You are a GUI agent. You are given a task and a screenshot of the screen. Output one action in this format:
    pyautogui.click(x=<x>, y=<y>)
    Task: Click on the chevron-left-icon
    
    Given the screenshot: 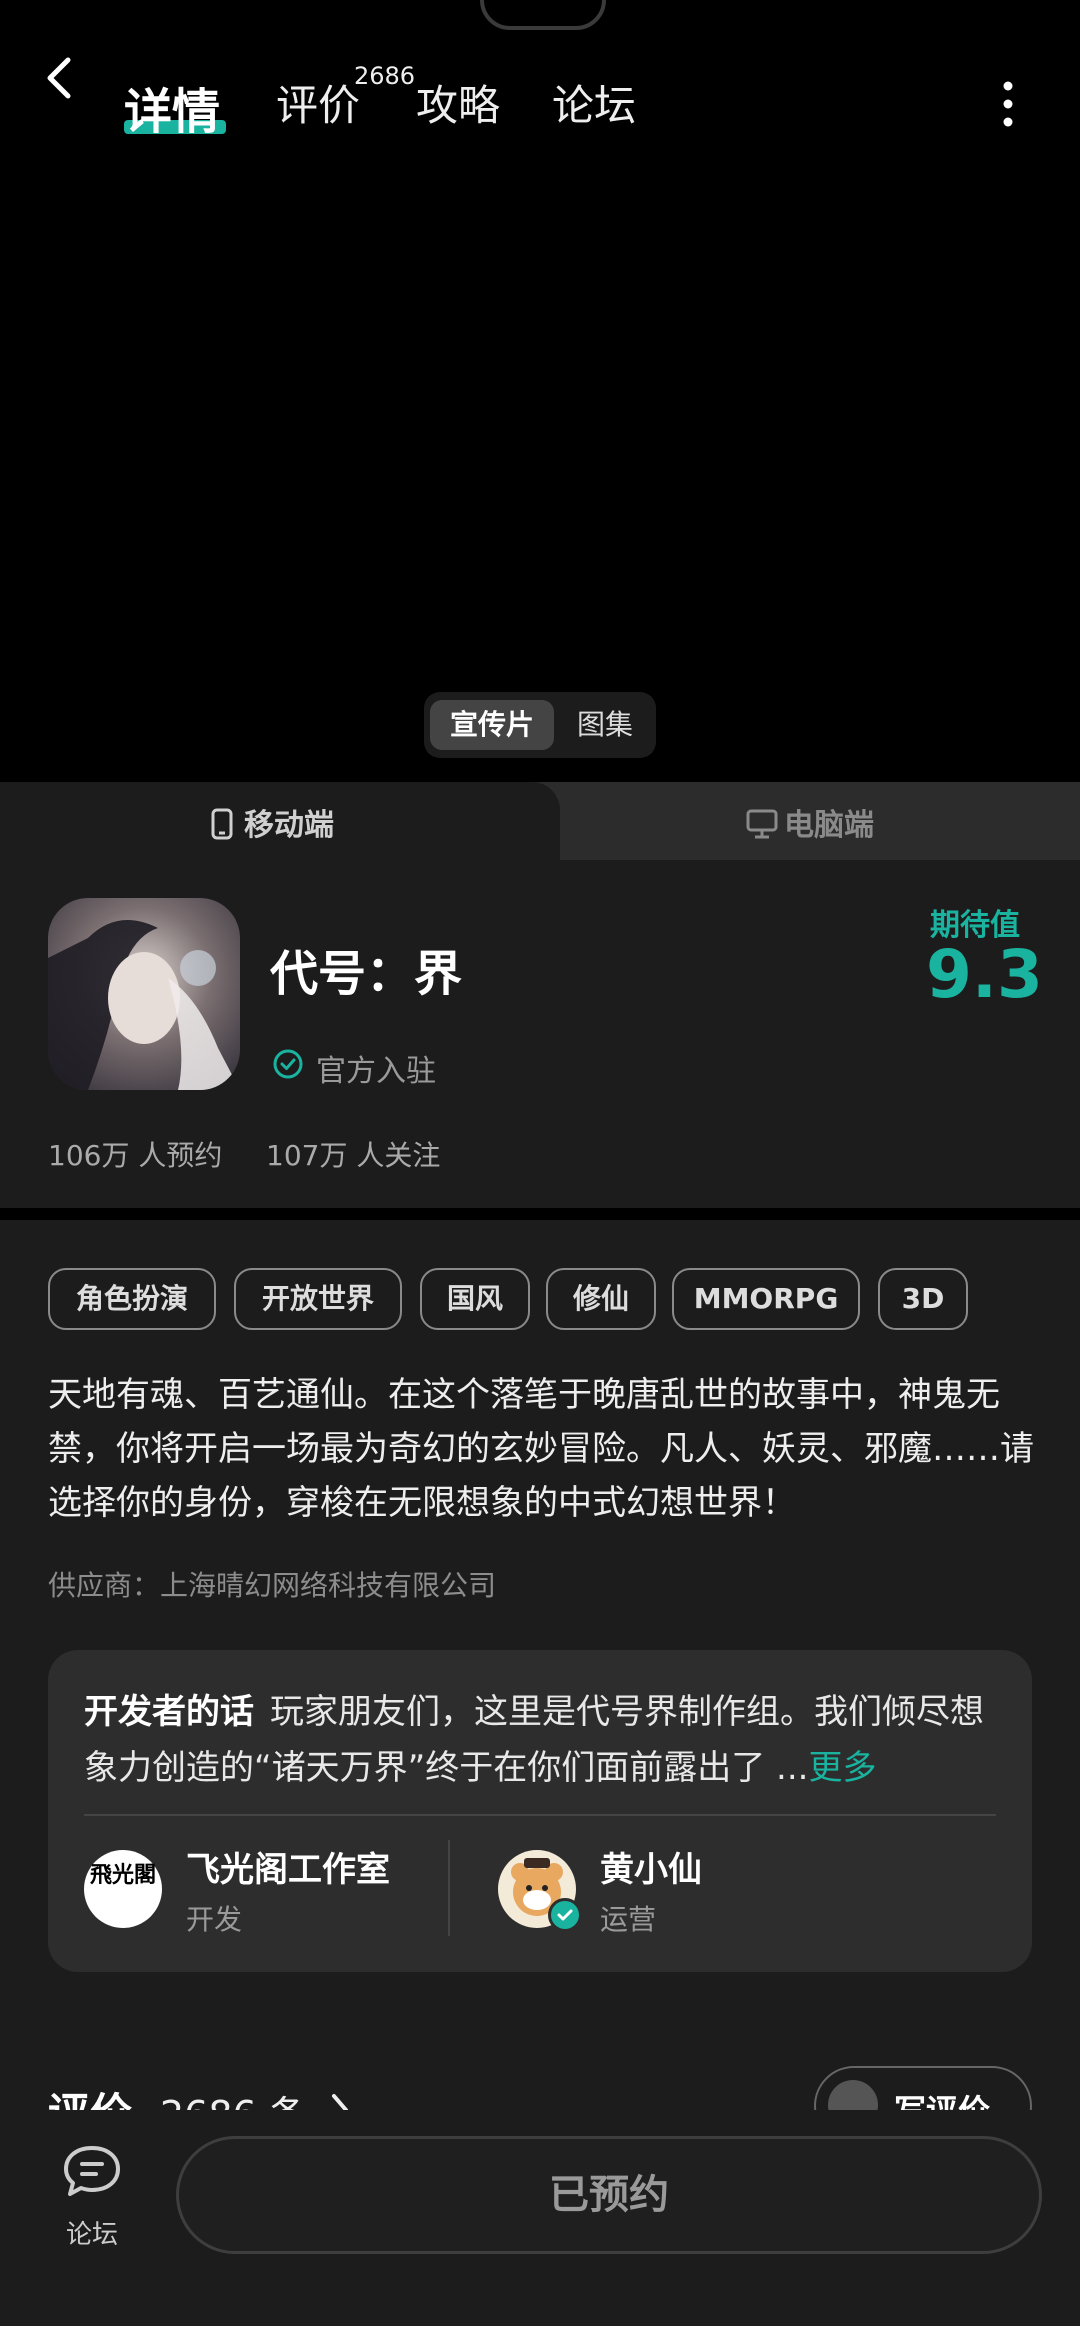 What is the action you would take?
    pyautogui.click(x=59, y=78)
    